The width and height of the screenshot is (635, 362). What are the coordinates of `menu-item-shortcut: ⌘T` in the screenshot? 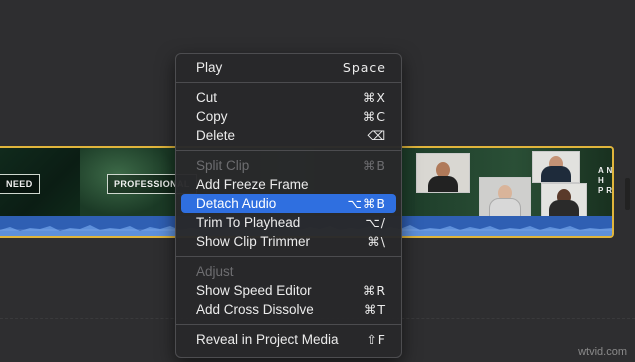 It's located at (374, 309).